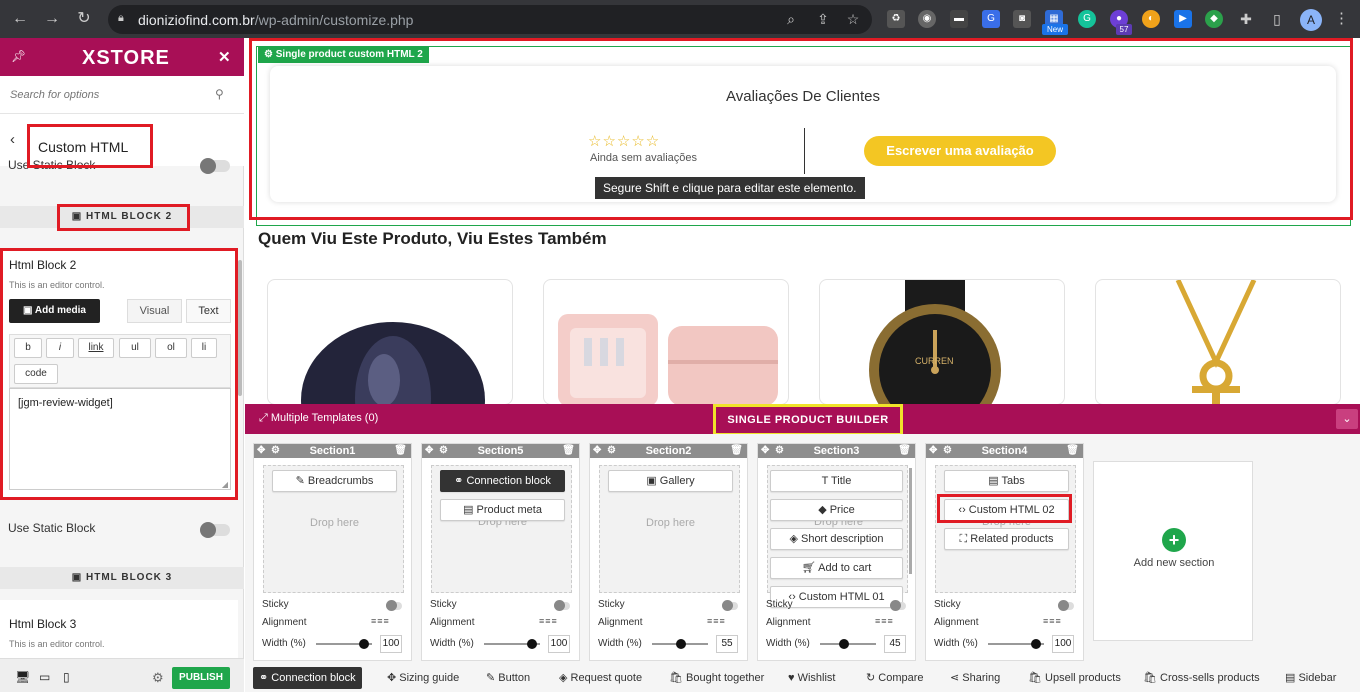 This screenshot has width=1360, height=692. What do you see at coordinates (52, 19) in the screenshot?
I see `forward-arrow-icon: →` at bounding box center [52, 19].